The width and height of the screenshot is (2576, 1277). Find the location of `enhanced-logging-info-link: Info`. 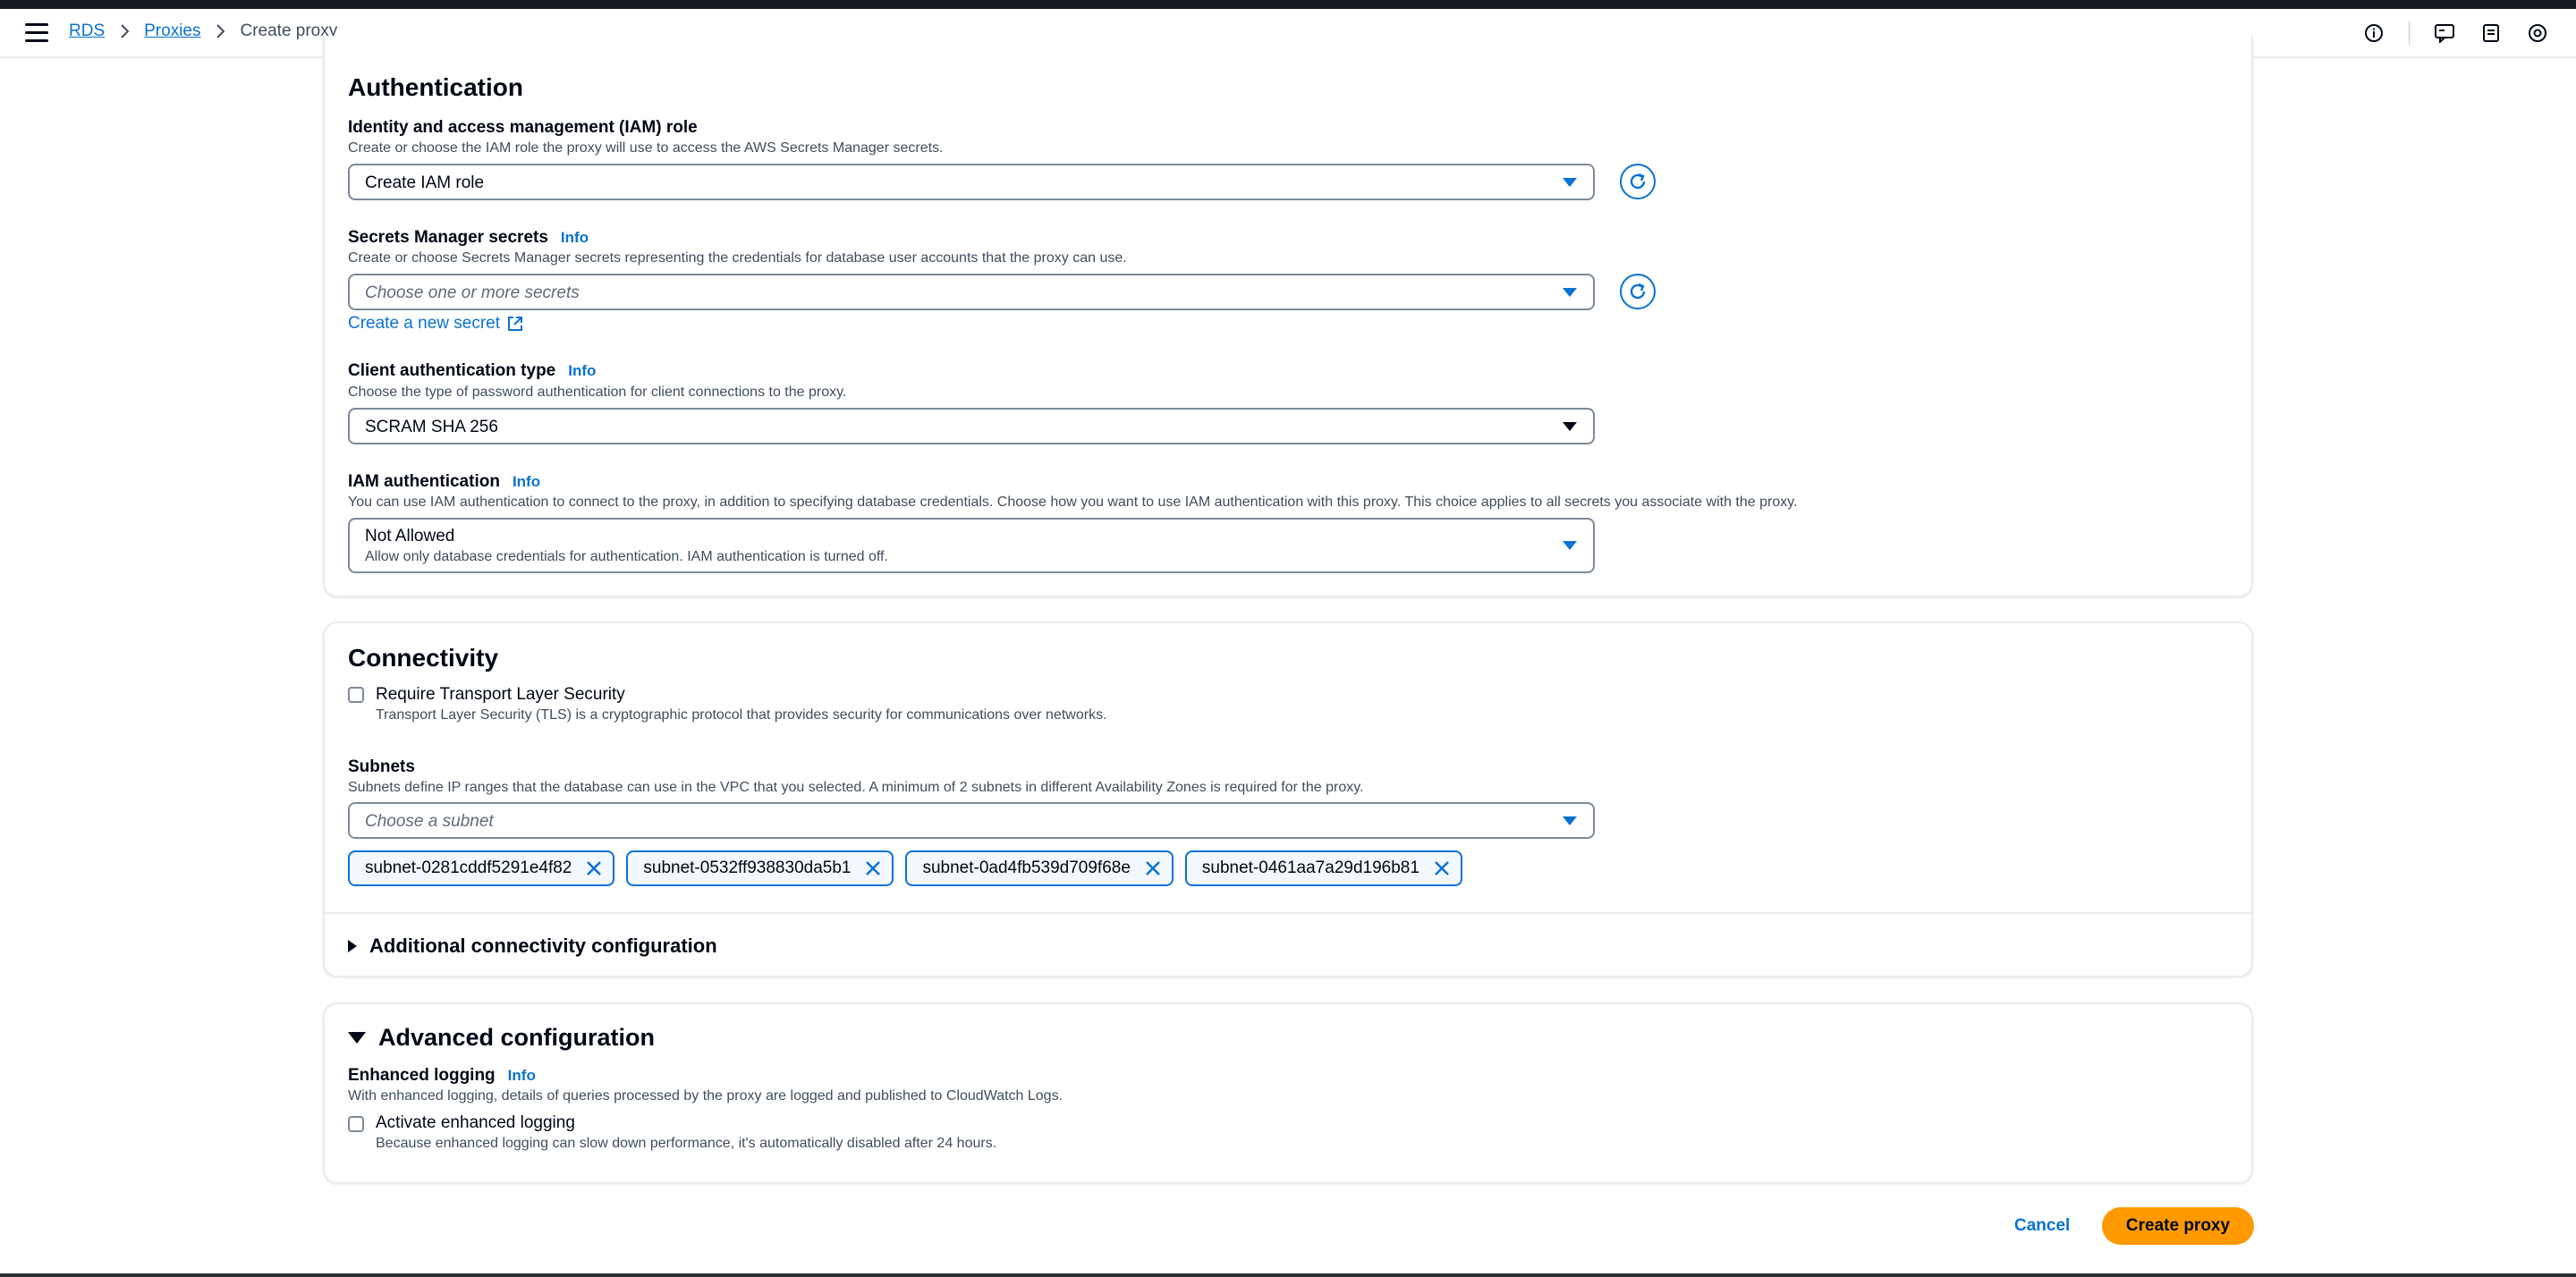

enhanced-logging-info-link: Info is located at coordinates (522, 1075).